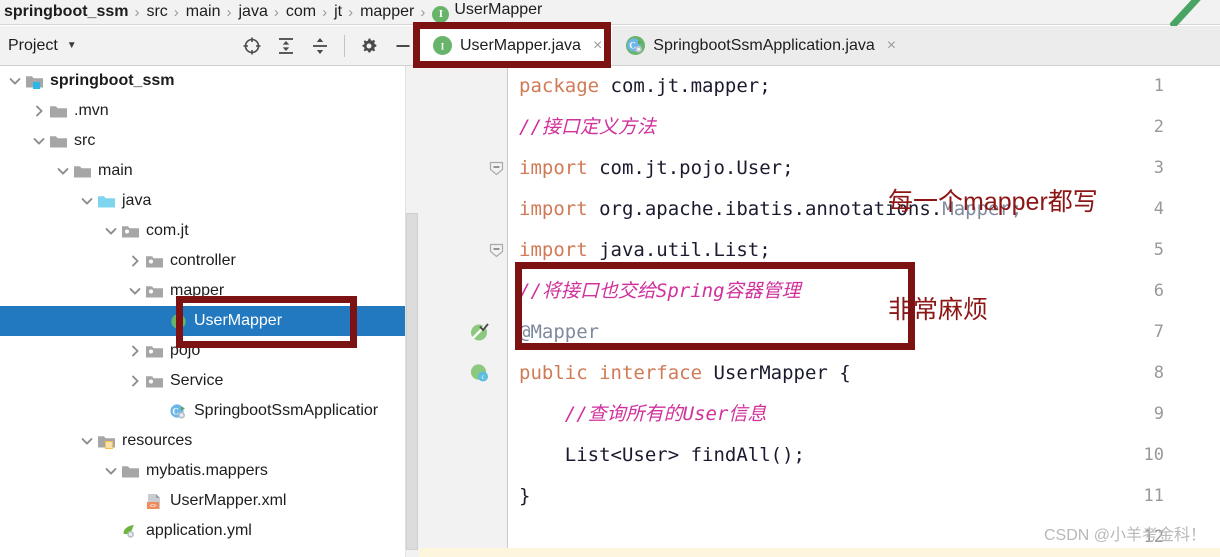 This screenshot has width=1220, height=557. What do you see at coordinates (197, 380) in the screenshot?
I see `tree-node-label: Service` at bounding box center [197, 380].